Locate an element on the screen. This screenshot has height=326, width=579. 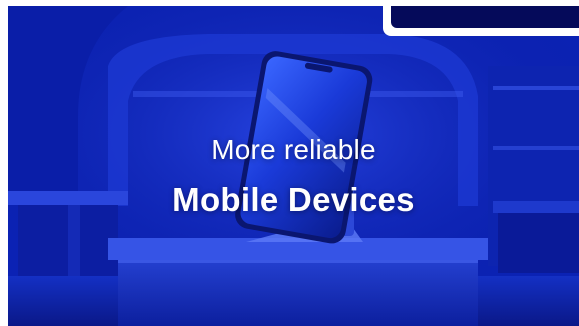
corner-panel-inner is located at coordinates (485, 17).